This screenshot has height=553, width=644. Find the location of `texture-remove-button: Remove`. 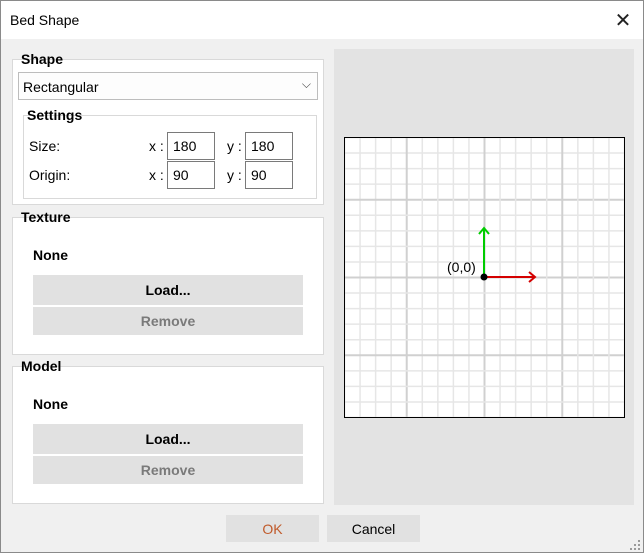

texture-remove-button: Remove is located at coordinates (168, 321).